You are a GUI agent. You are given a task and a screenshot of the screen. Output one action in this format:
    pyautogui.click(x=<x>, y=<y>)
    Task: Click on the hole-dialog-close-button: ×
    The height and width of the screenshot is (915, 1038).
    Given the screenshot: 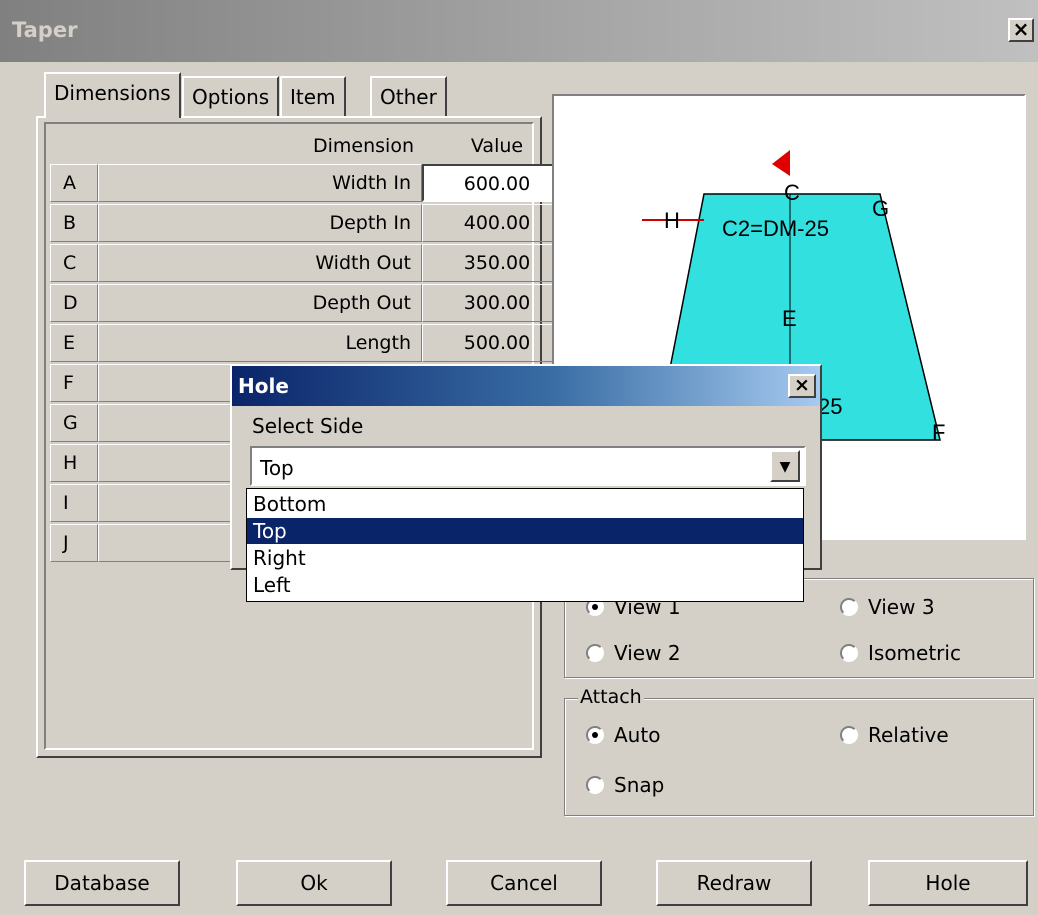 What is the action you would take?
    pyautogui.click(x=802, y=386)
    